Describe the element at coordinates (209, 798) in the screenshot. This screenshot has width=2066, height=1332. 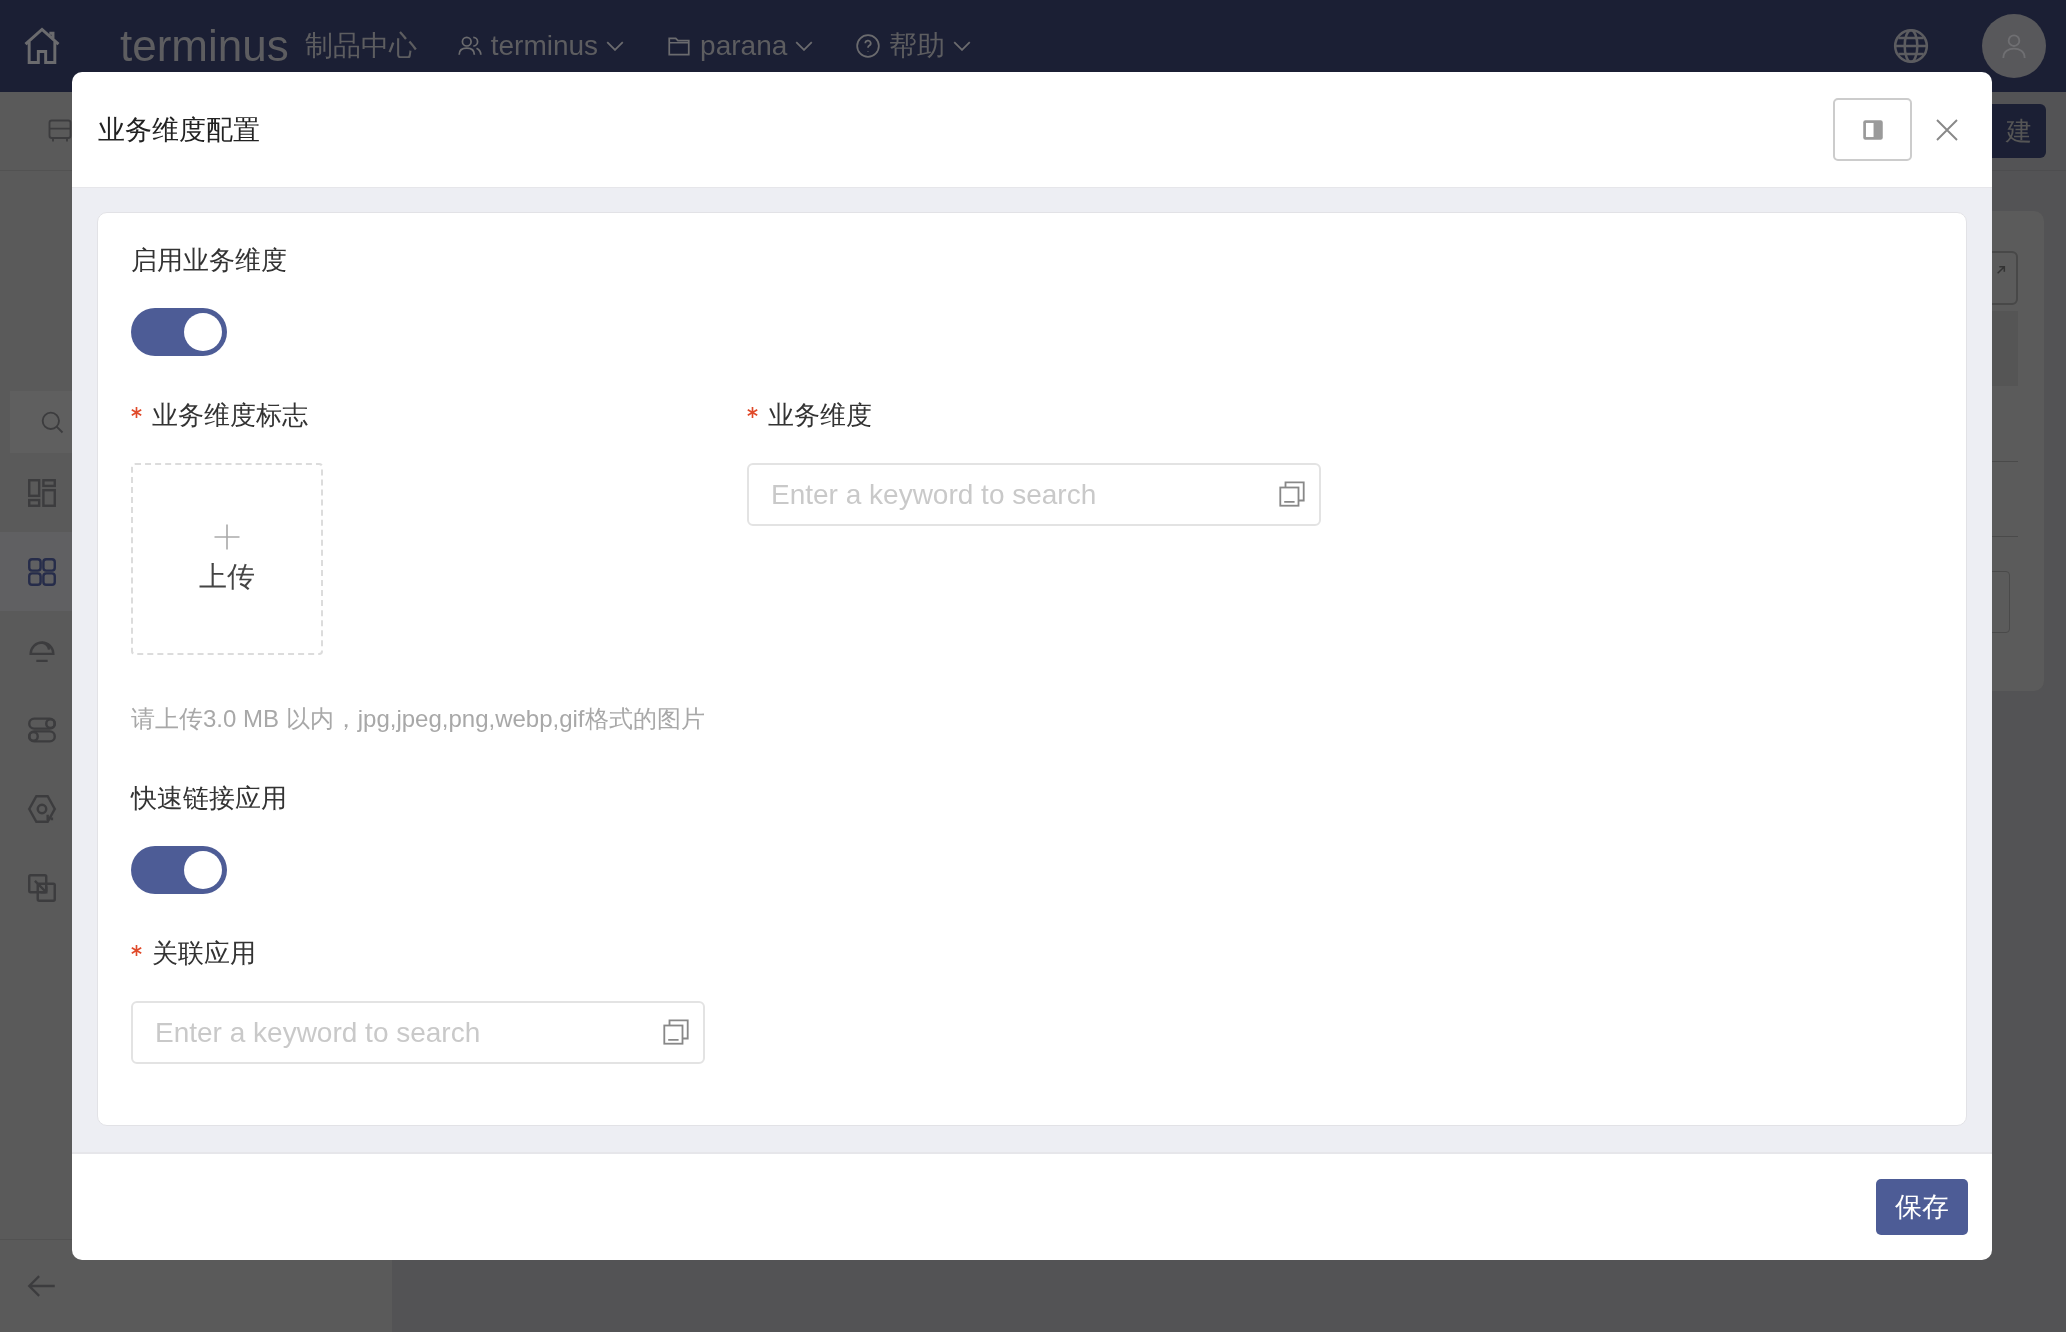
I see `field-label: 快速链接应用` at that location.